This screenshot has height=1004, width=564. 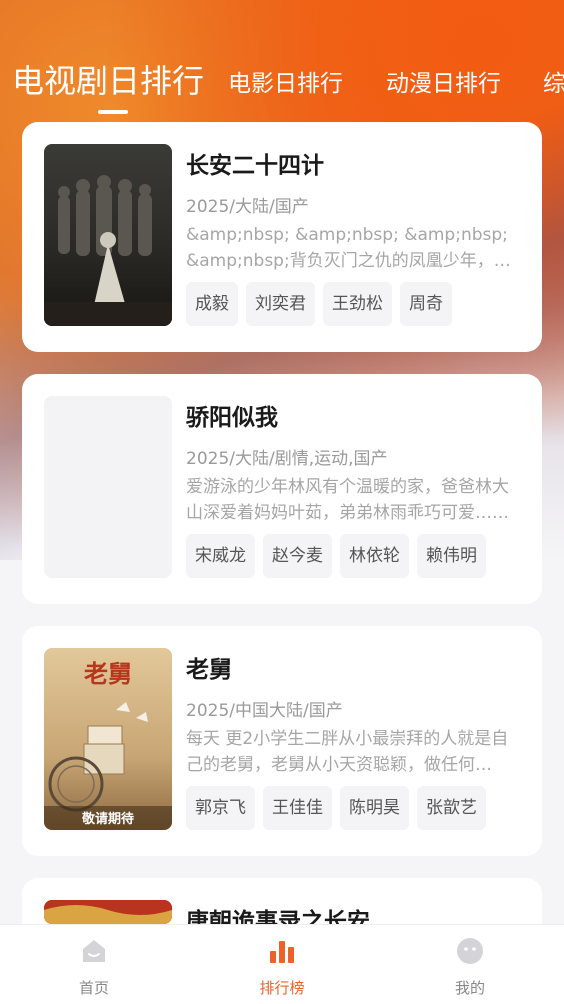 What do you see at coordinates (108, 79) in the screenshot?
I see `tab-tv-daily: 电视剧日排行` at bounding box center [108, 79].